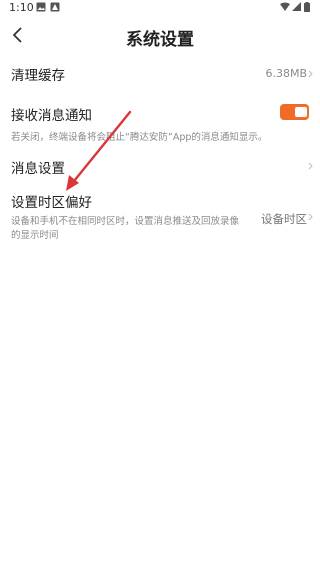  I want to click on app-notification-icon, so click(55, 7).